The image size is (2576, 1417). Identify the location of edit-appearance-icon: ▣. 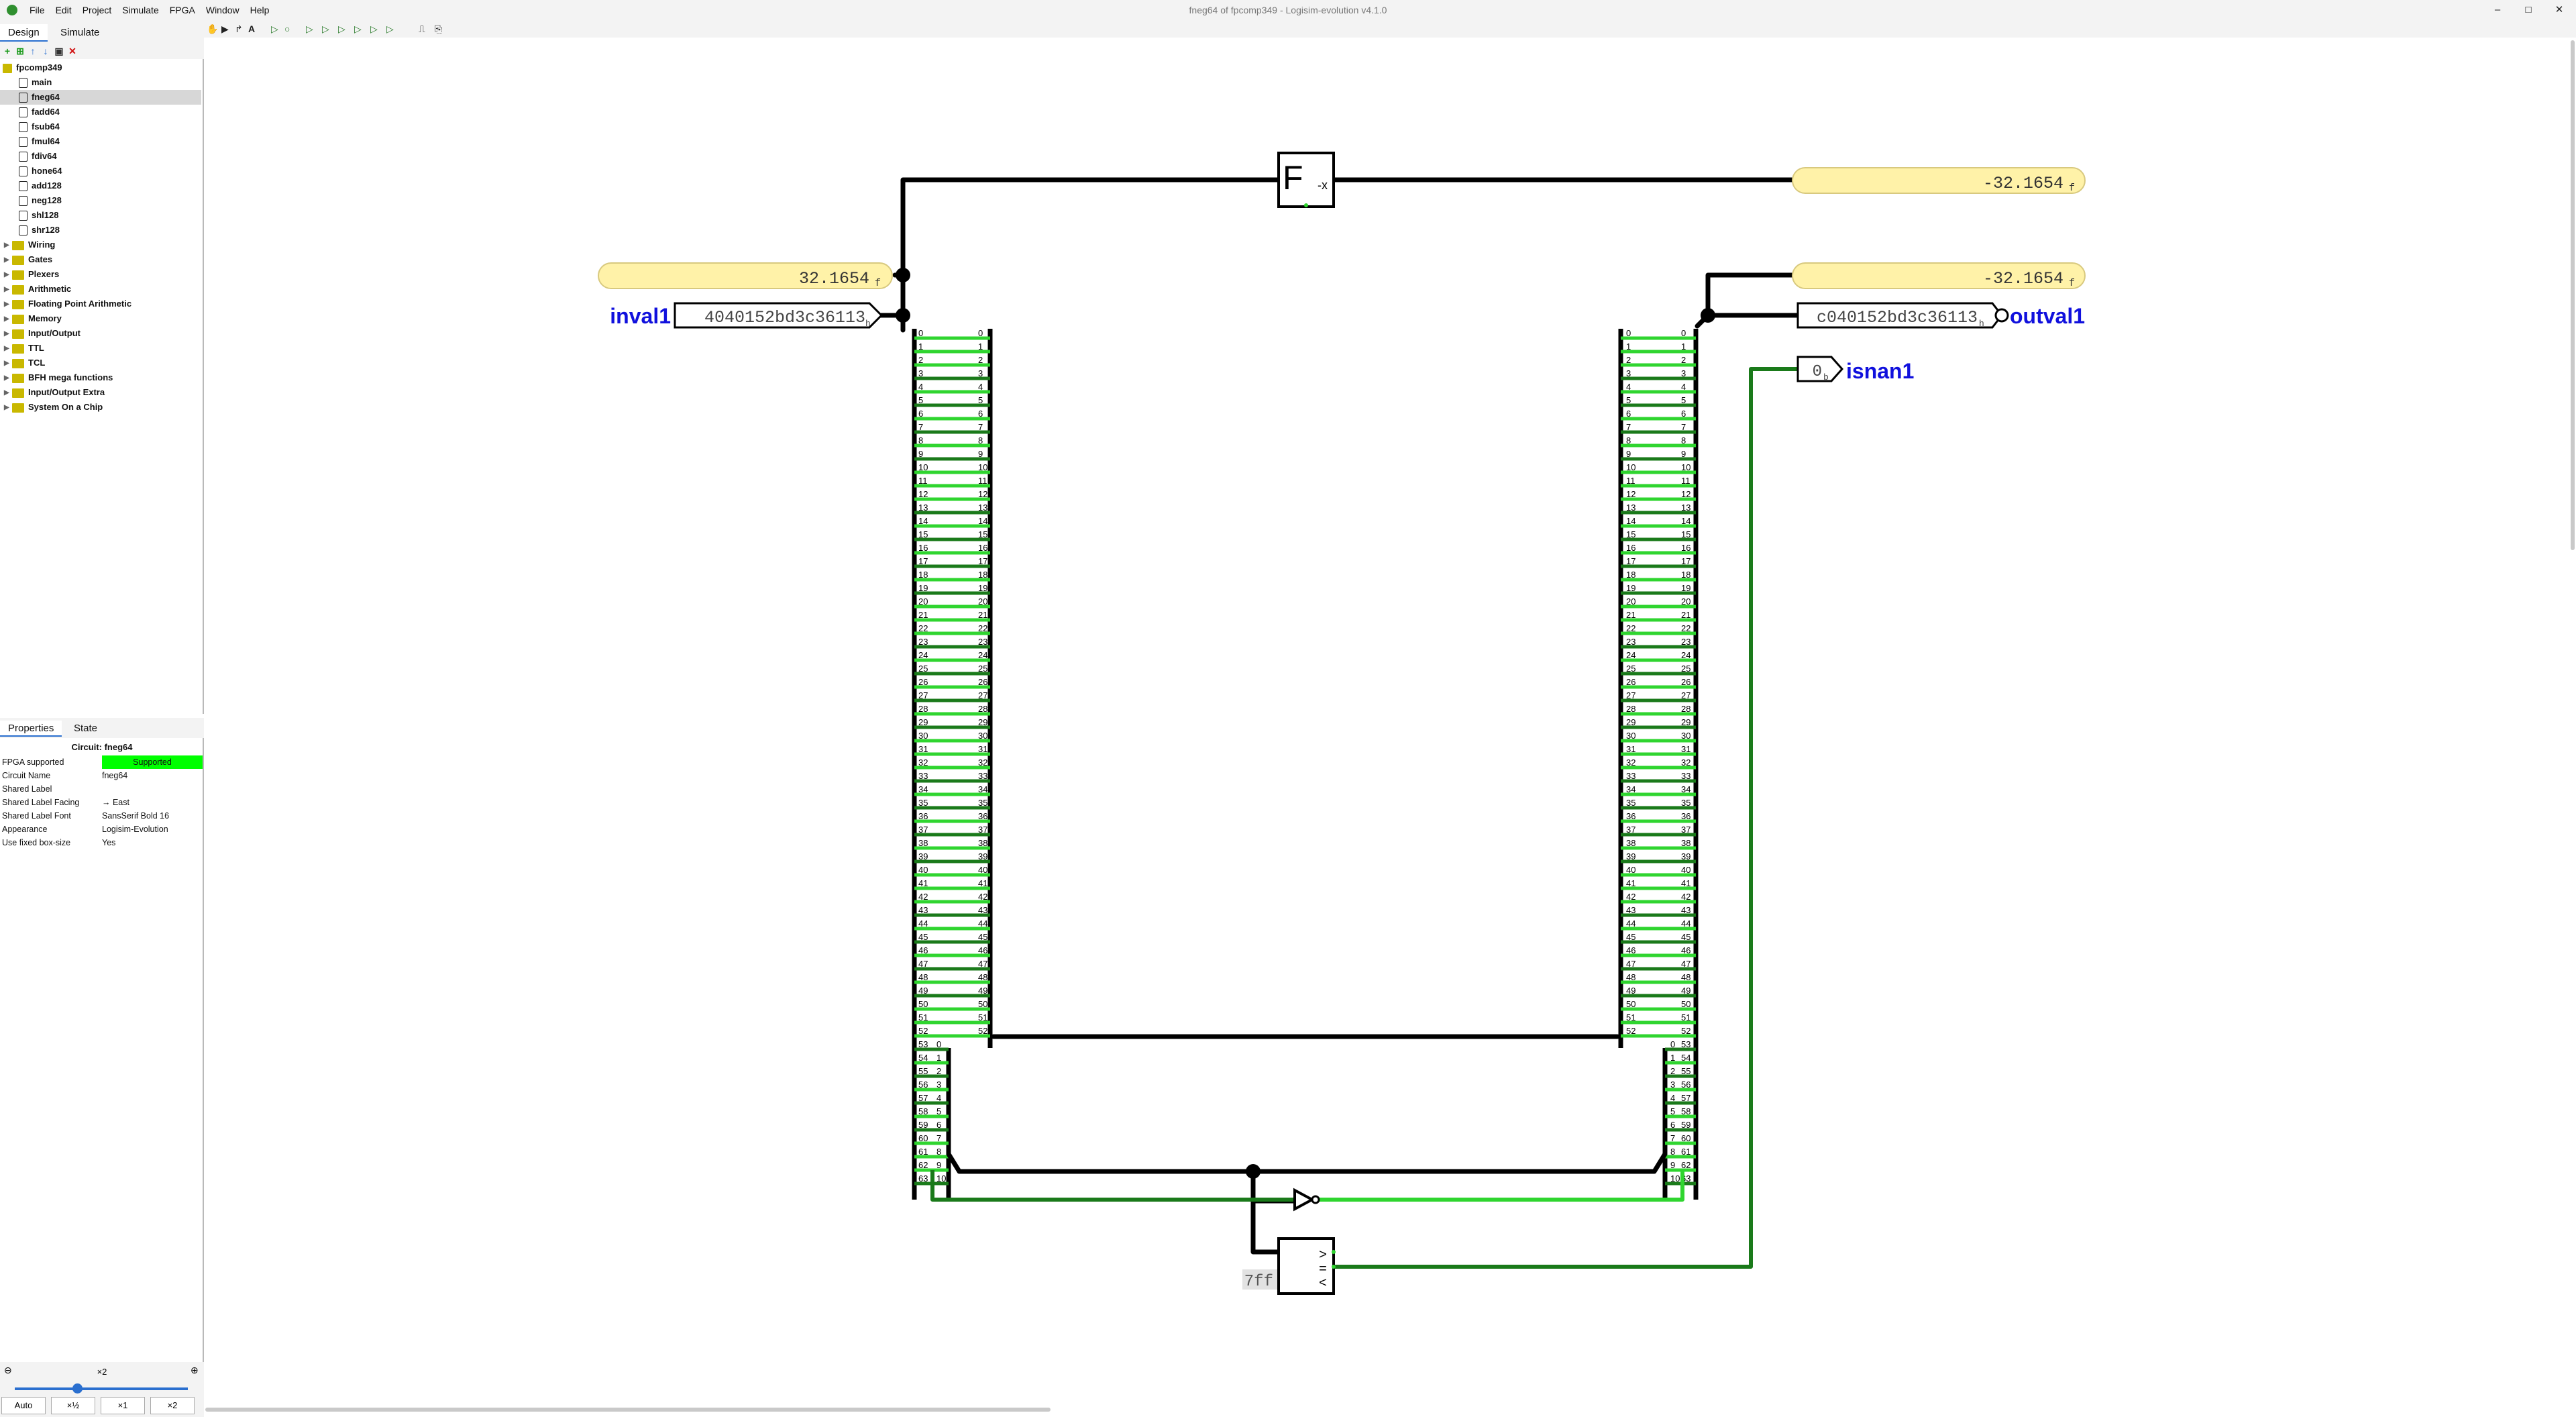
(59, 51).